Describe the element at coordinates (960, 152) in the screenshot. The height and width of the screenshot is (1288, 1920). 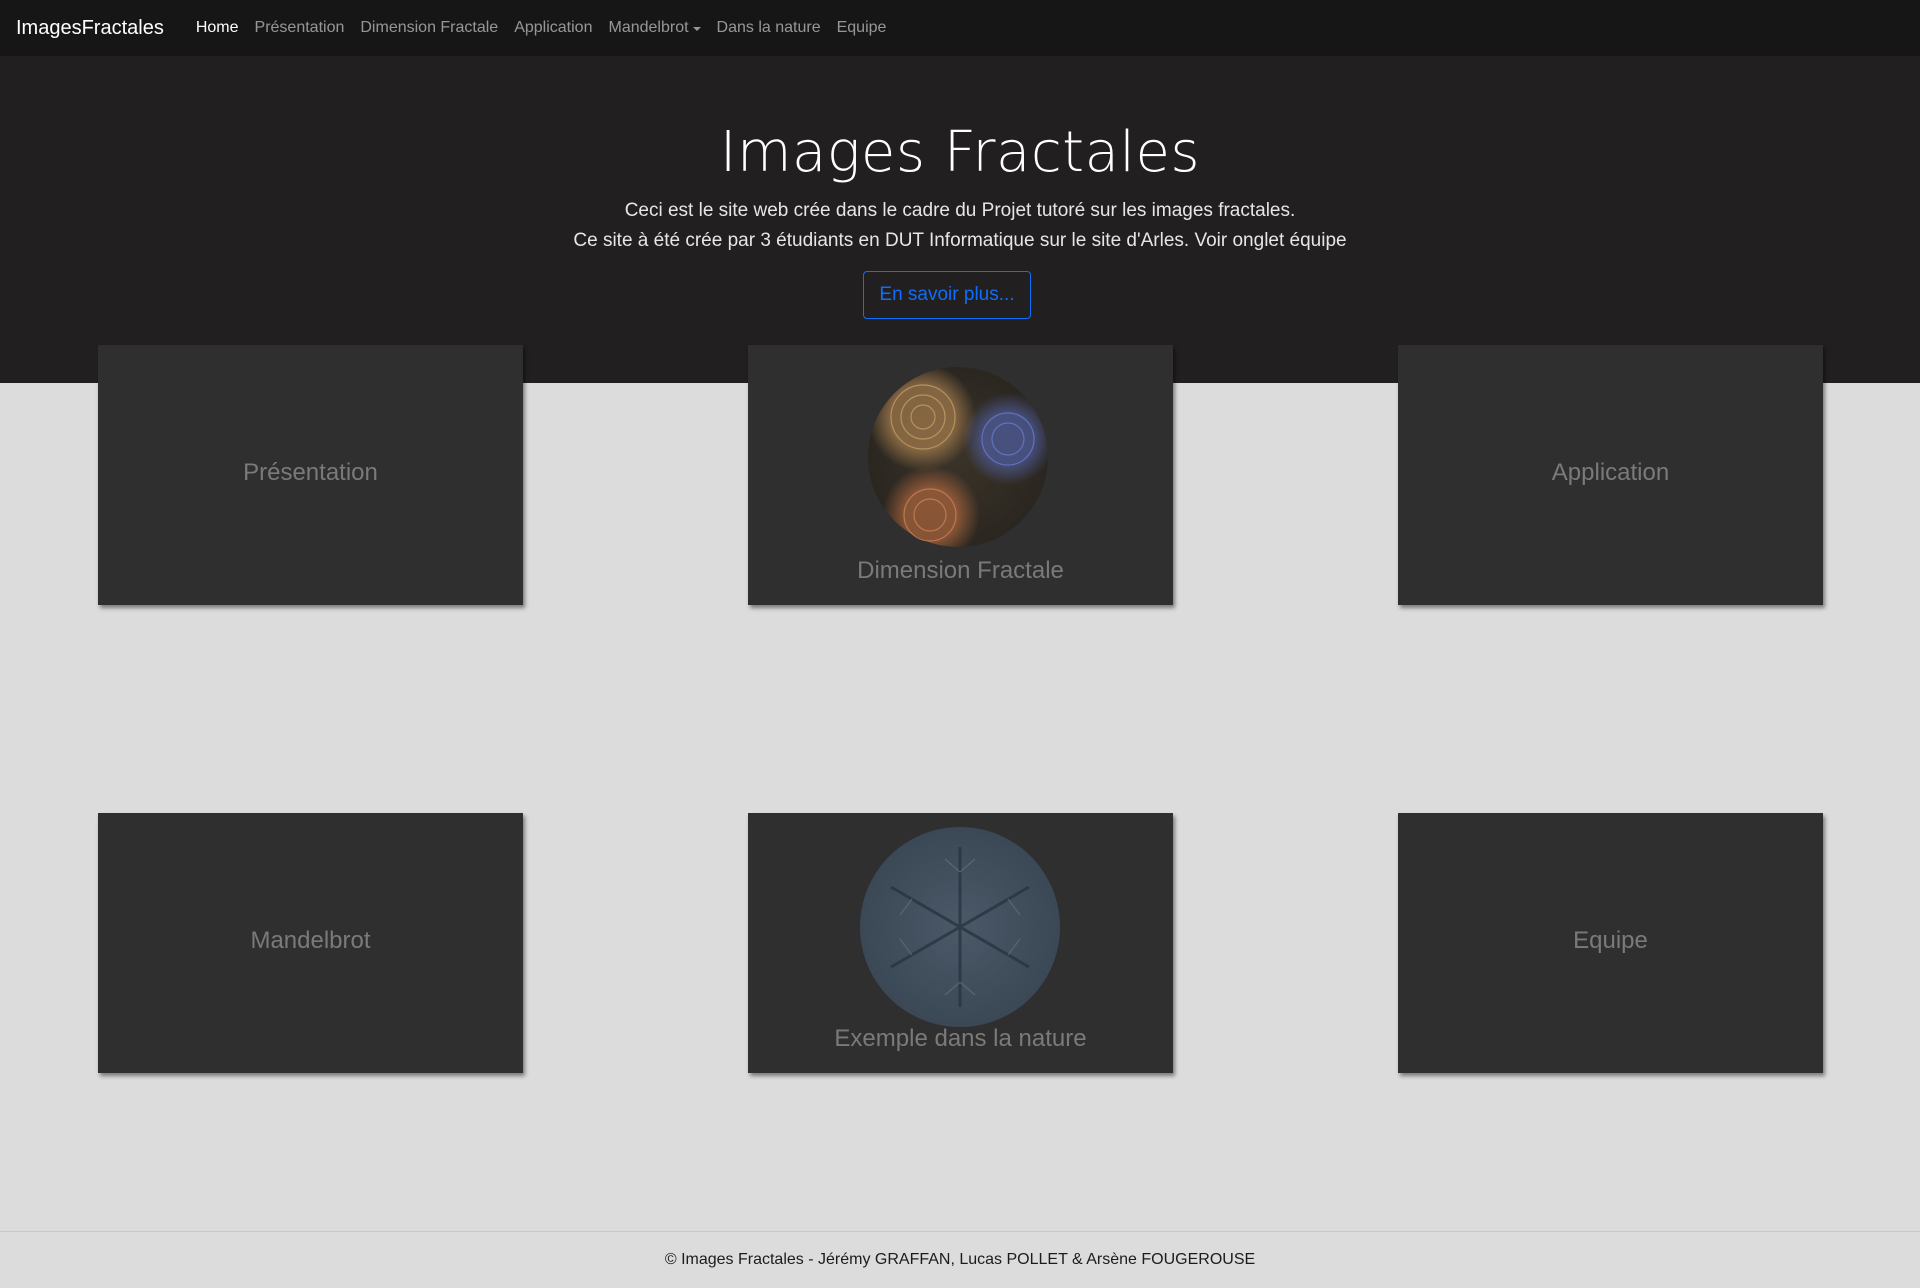
I see `hero-title: Images Fractales` at that location.